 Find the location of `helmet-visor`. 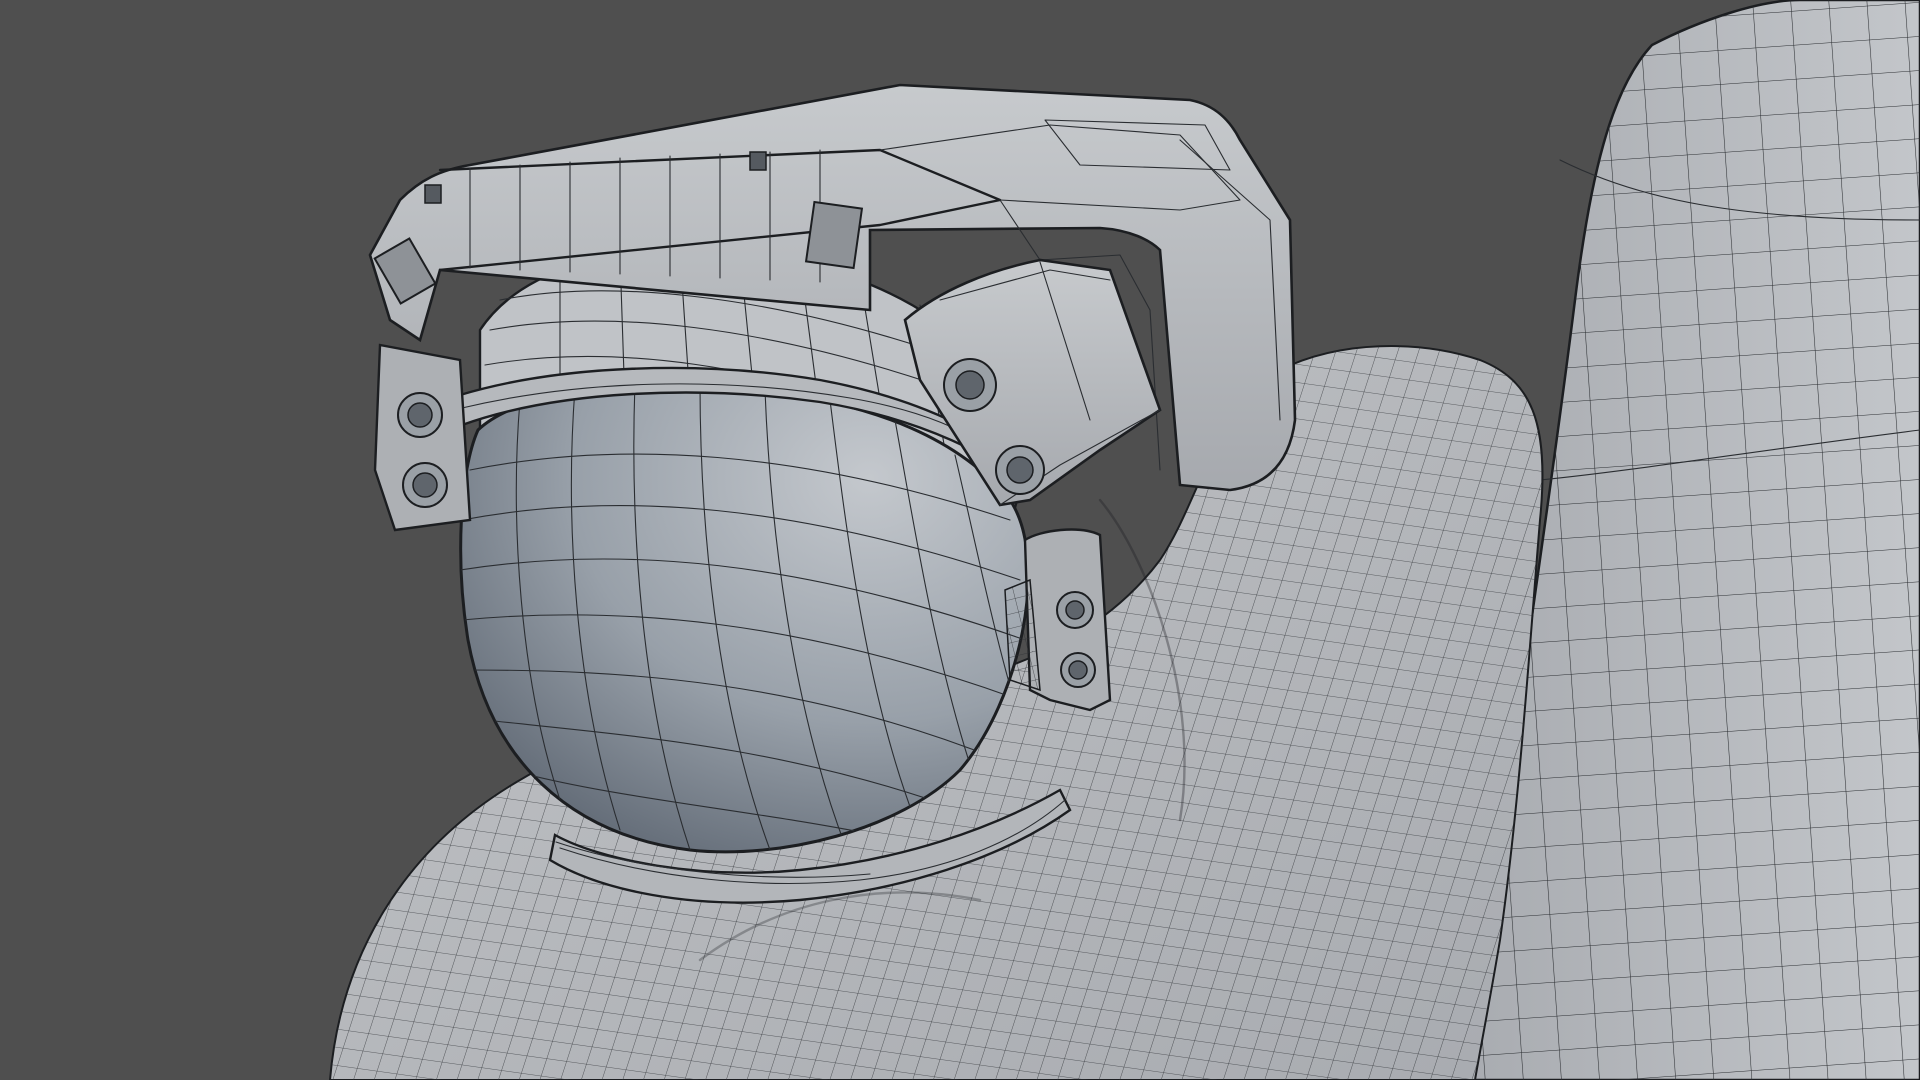

helmet-visor is located at coordinates (744, 618).